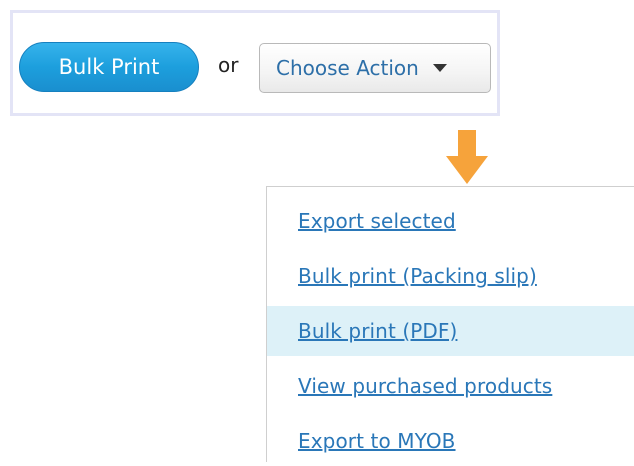  I want to click on menu-item-label: View purchased products, so click(425, 386).